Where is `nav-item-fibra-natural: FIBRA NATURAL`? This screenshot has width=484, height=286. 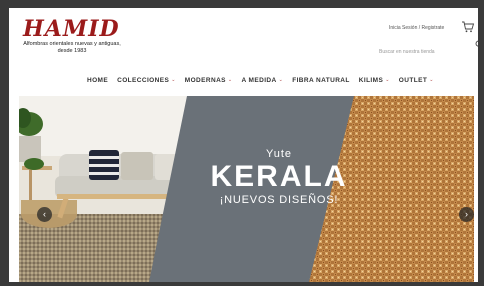
nav-item-fibra-natural: FIBRA NATURAL is located at coordinates (321, 80).